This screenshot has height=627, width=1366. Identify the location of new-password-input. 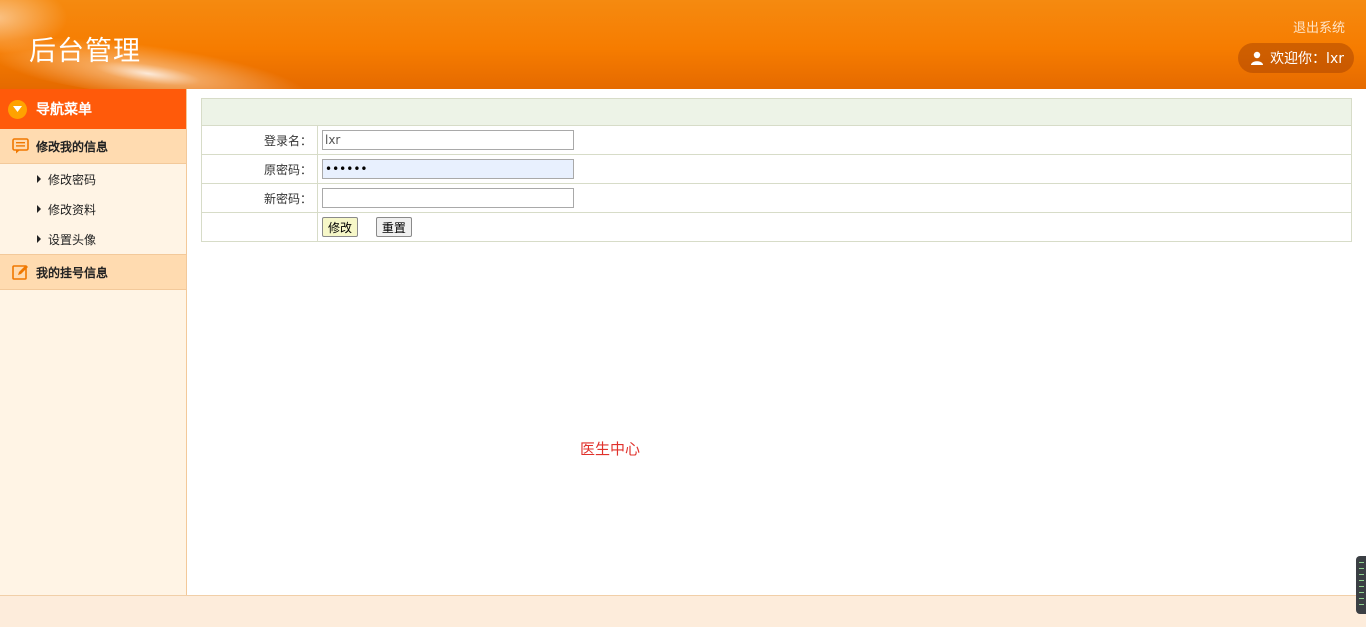
(448, 198).